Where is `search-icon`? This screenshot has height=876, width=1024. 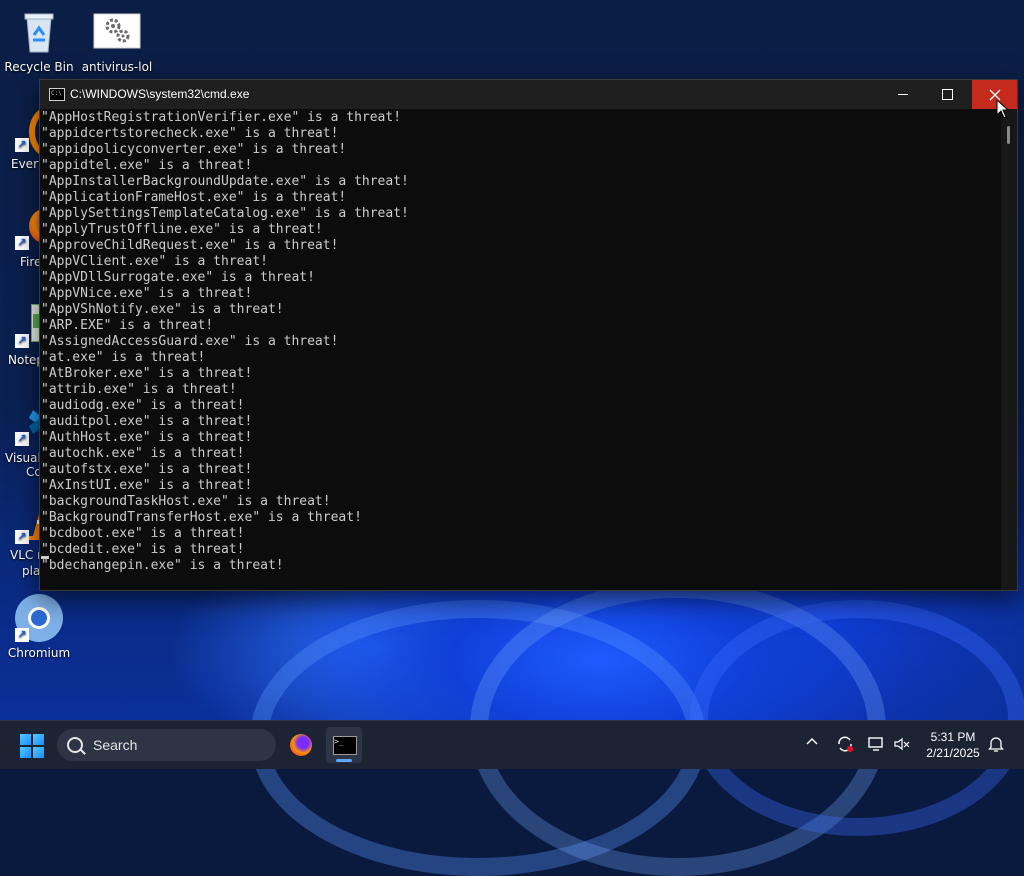 search-icon is located at coordinates (75, 745).